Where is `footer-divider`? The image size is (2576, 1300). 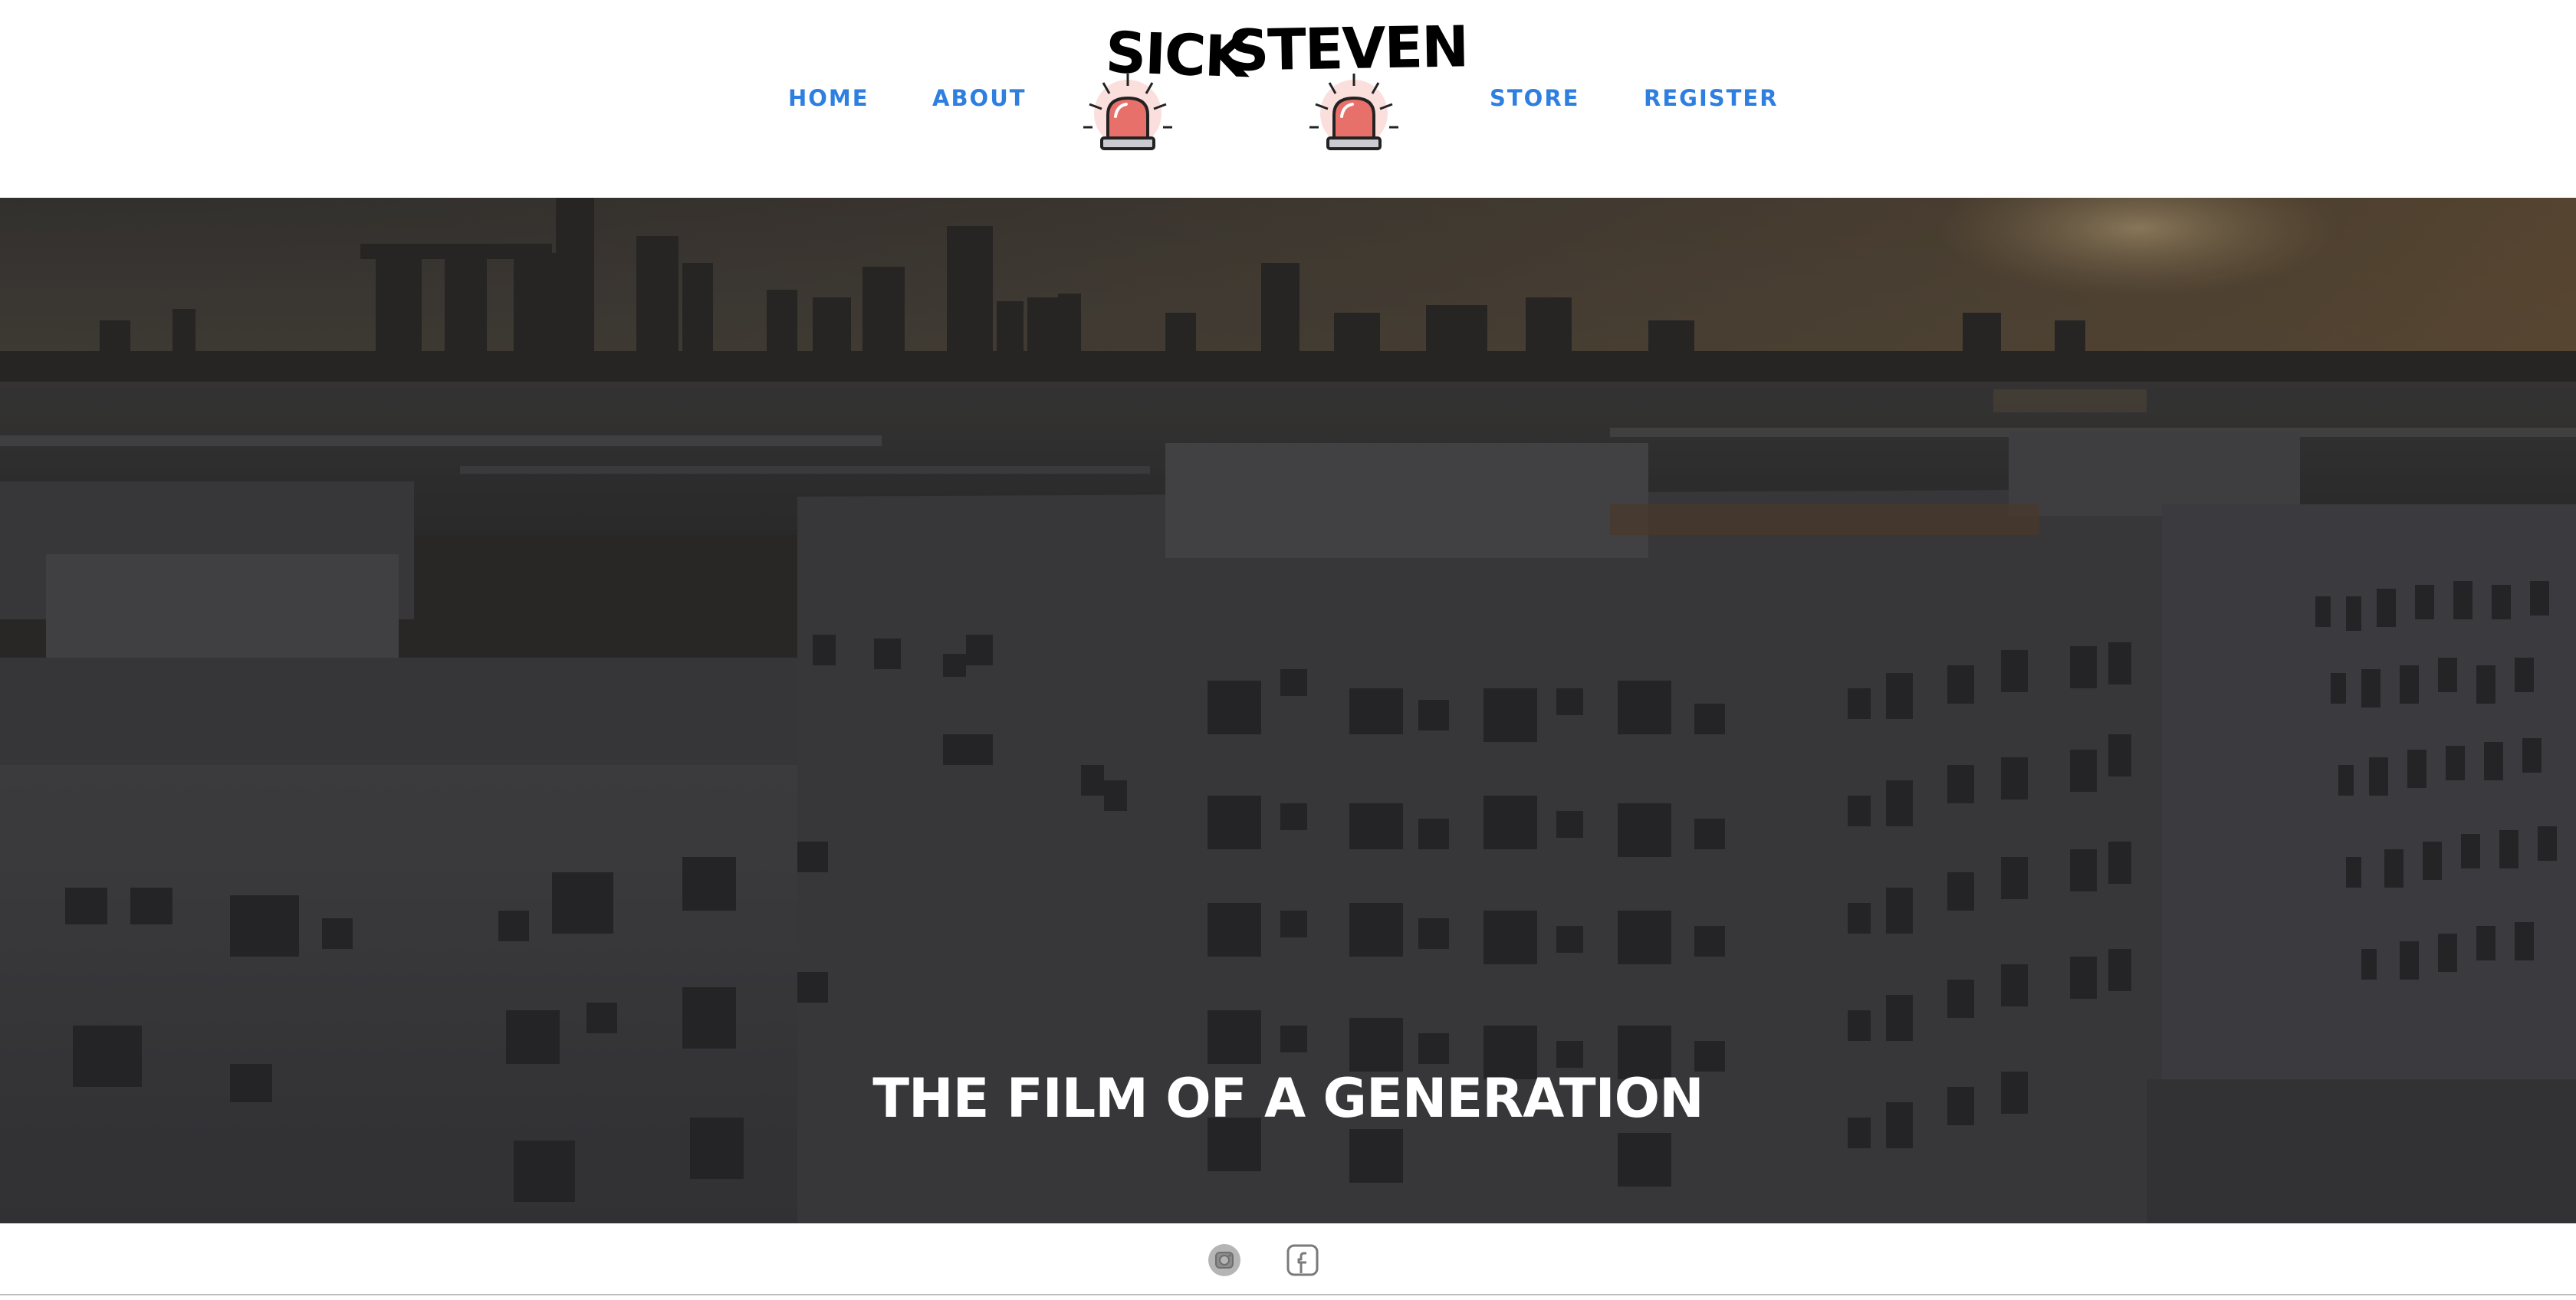
footer-divider is located at coordinates (1288, 1294).